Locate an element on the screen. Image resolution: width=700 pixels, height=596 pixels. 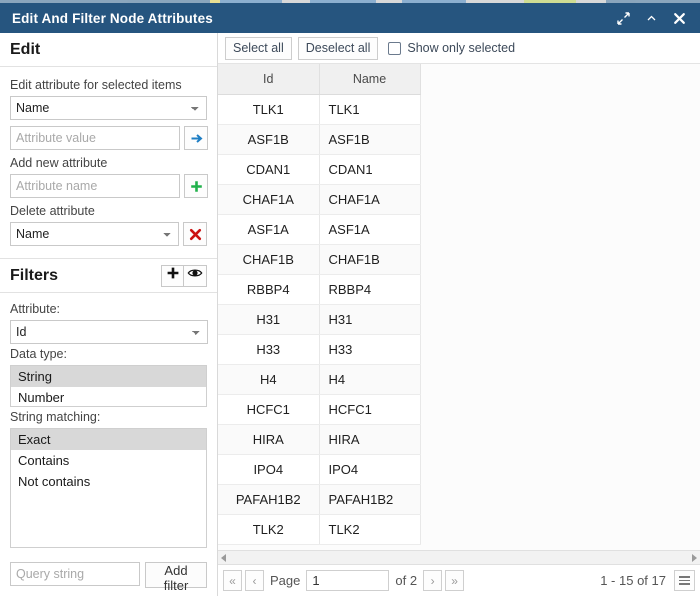
edit-section: Edit attribute for selected items NameId is located at coordinates (108, 163).